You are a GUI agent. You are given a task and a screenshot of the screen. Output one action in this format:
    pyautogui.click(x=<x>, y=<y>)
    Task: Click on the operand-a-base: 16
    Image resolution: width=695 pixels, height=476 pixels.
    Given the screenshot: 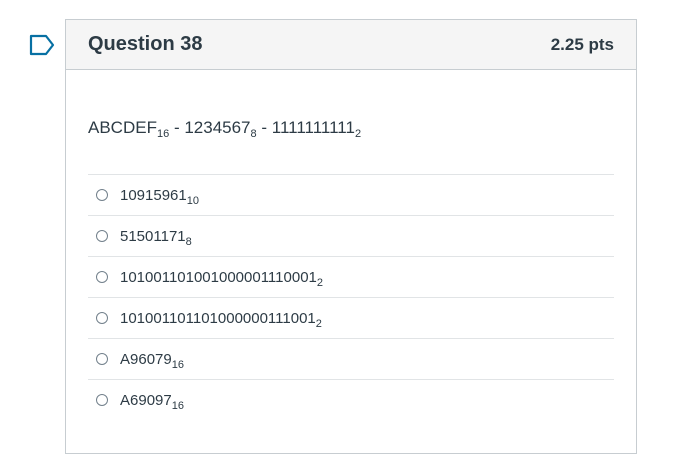 What is the action you would take?
    pyautogui.click(x=163, y=134)
    